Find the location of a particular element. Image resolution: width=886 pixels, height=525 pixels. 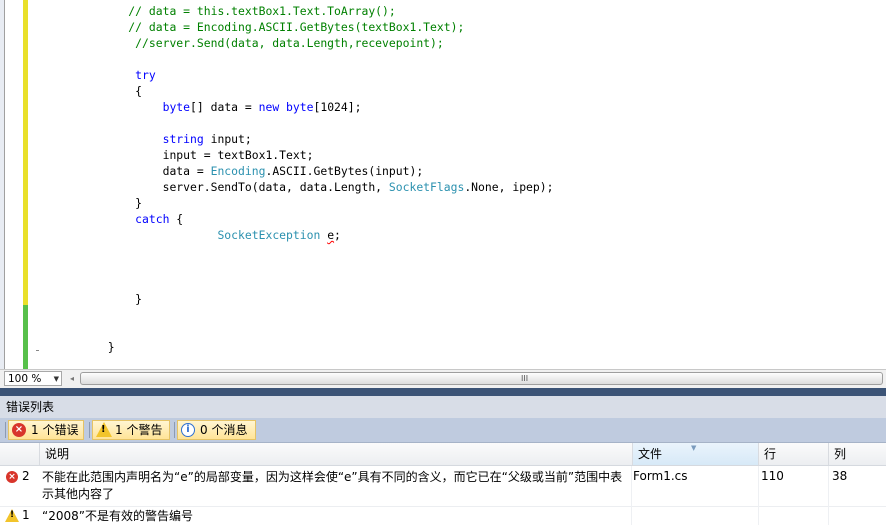

error-list-toolbar: × 1 个错误 ! 1 个警告 i 0 个消息 is located at coordinates (443, 430).